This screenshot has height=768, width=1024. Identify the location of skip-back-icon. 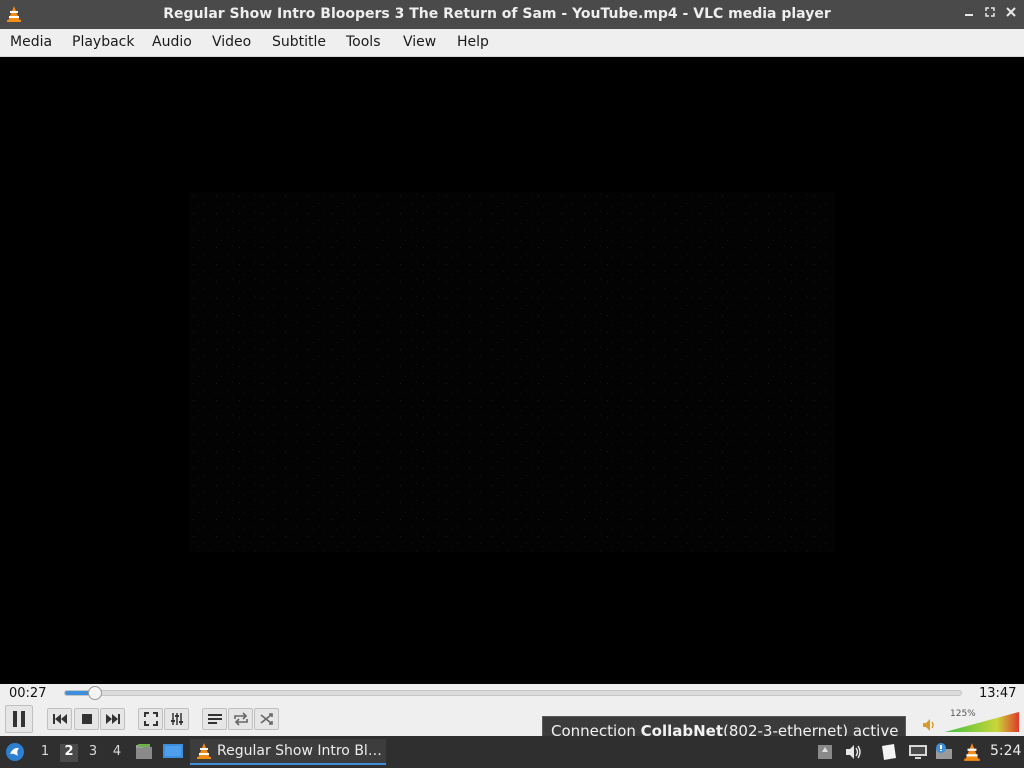
(59, 719).